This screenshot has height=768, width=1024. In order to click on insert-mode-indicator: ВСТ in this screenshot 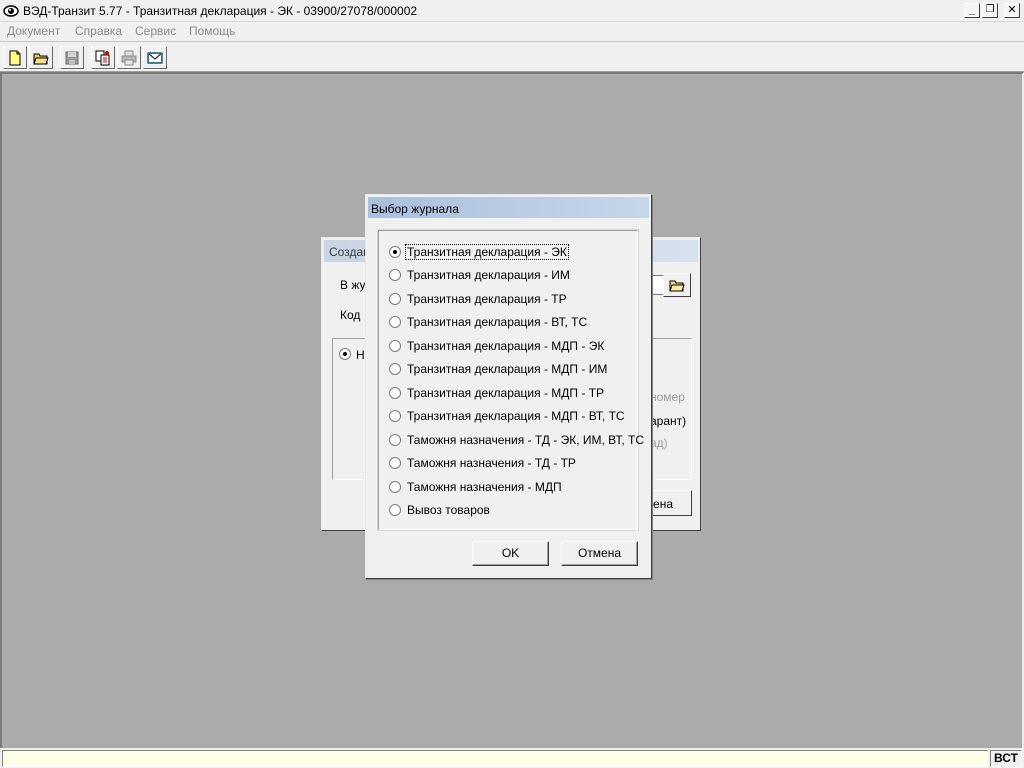, I will do `click(1006, 758)`.